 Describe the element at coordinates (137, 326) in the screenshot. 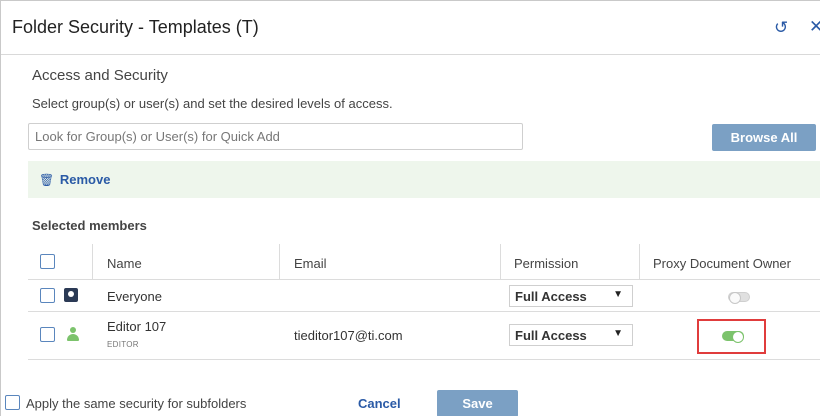

I see `member-name: Editor 107` at that location.